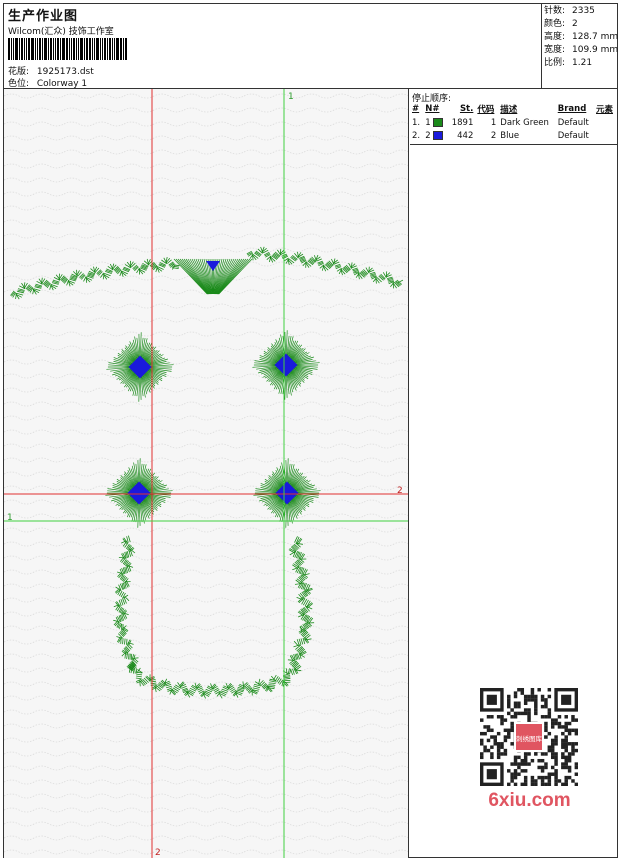 Image resolution: width=620 pixels, height=861 pixels. Describe the element at coordinates (581, 50) in the screenshot. I see `stat-width: 宽度: 109.9 mm` at that location.